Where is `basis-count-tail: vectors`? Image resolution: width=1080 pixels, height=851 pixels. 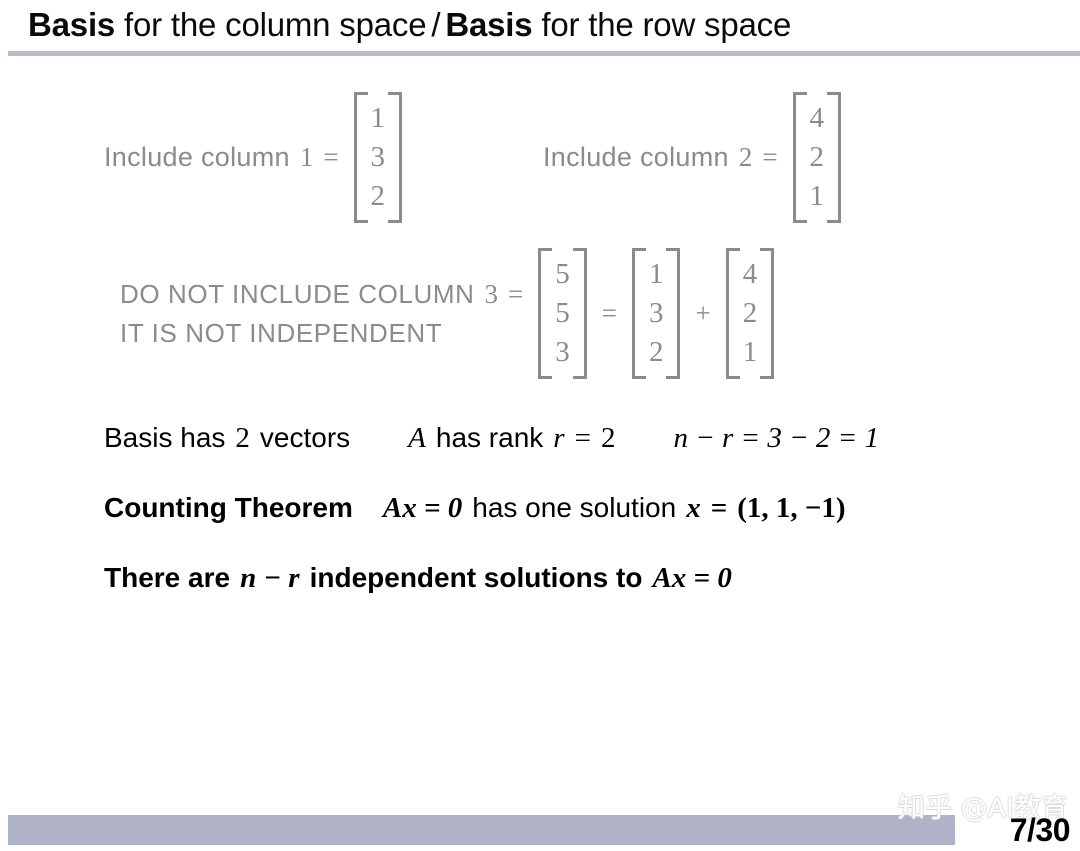
basis-count-tail: vectors is located at coordinates (305, 437).